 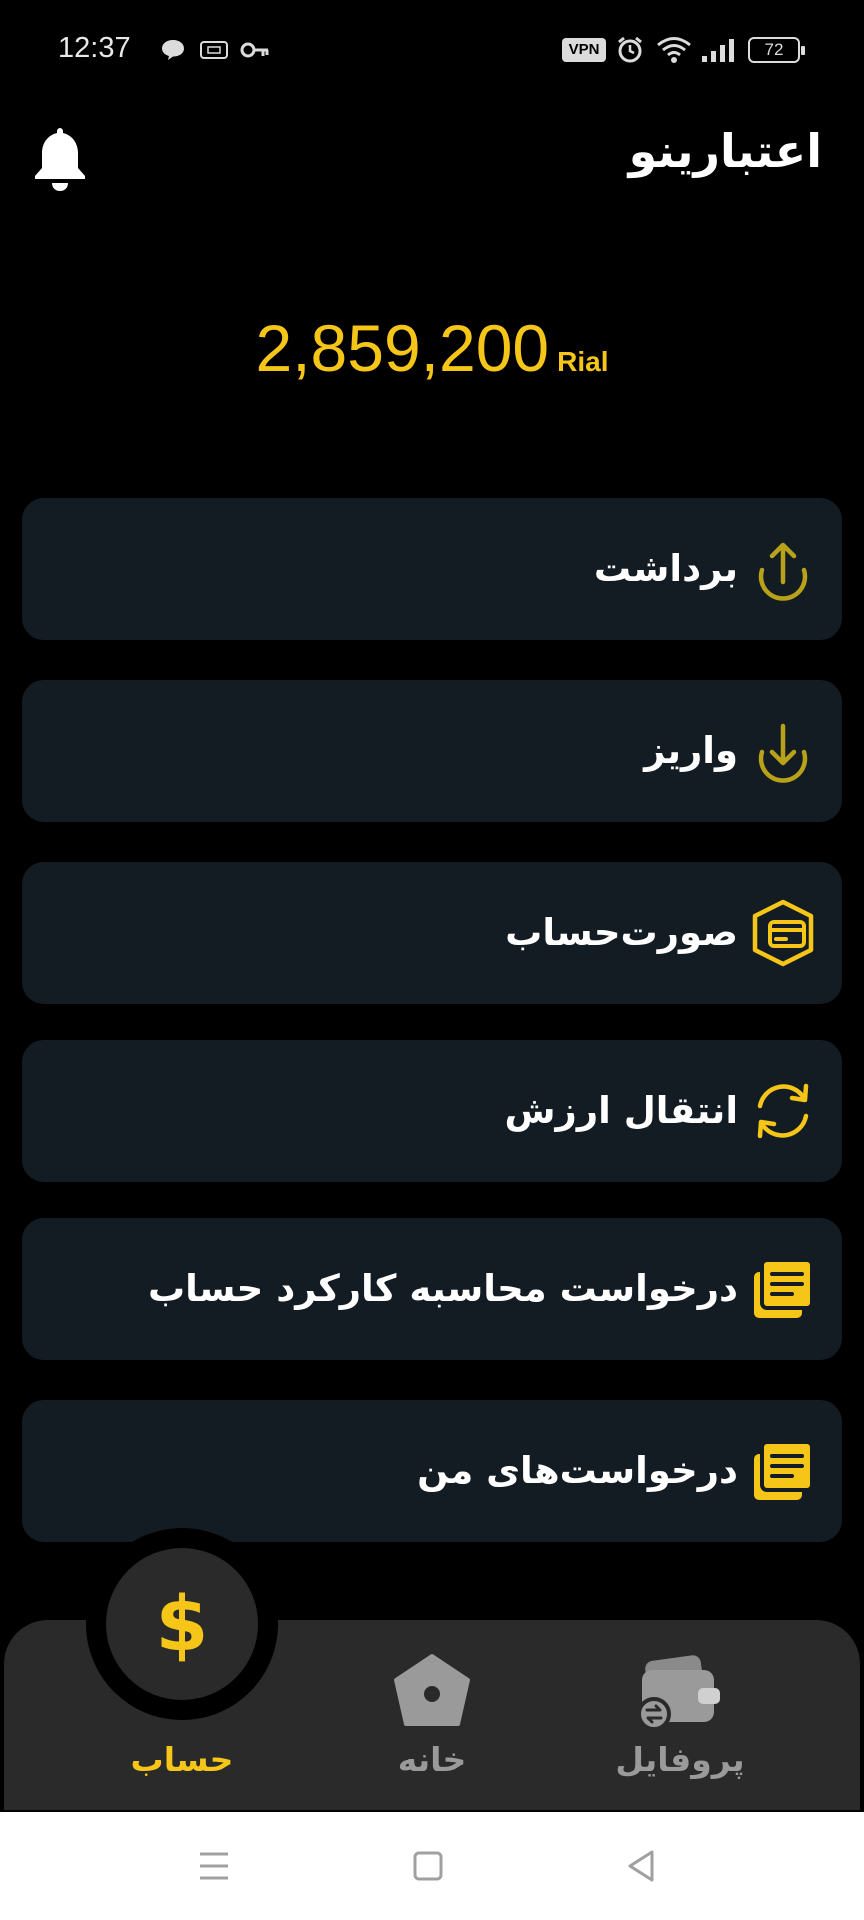 I want to click on refresh-transfer-icon, so click(x=783, y=1111).